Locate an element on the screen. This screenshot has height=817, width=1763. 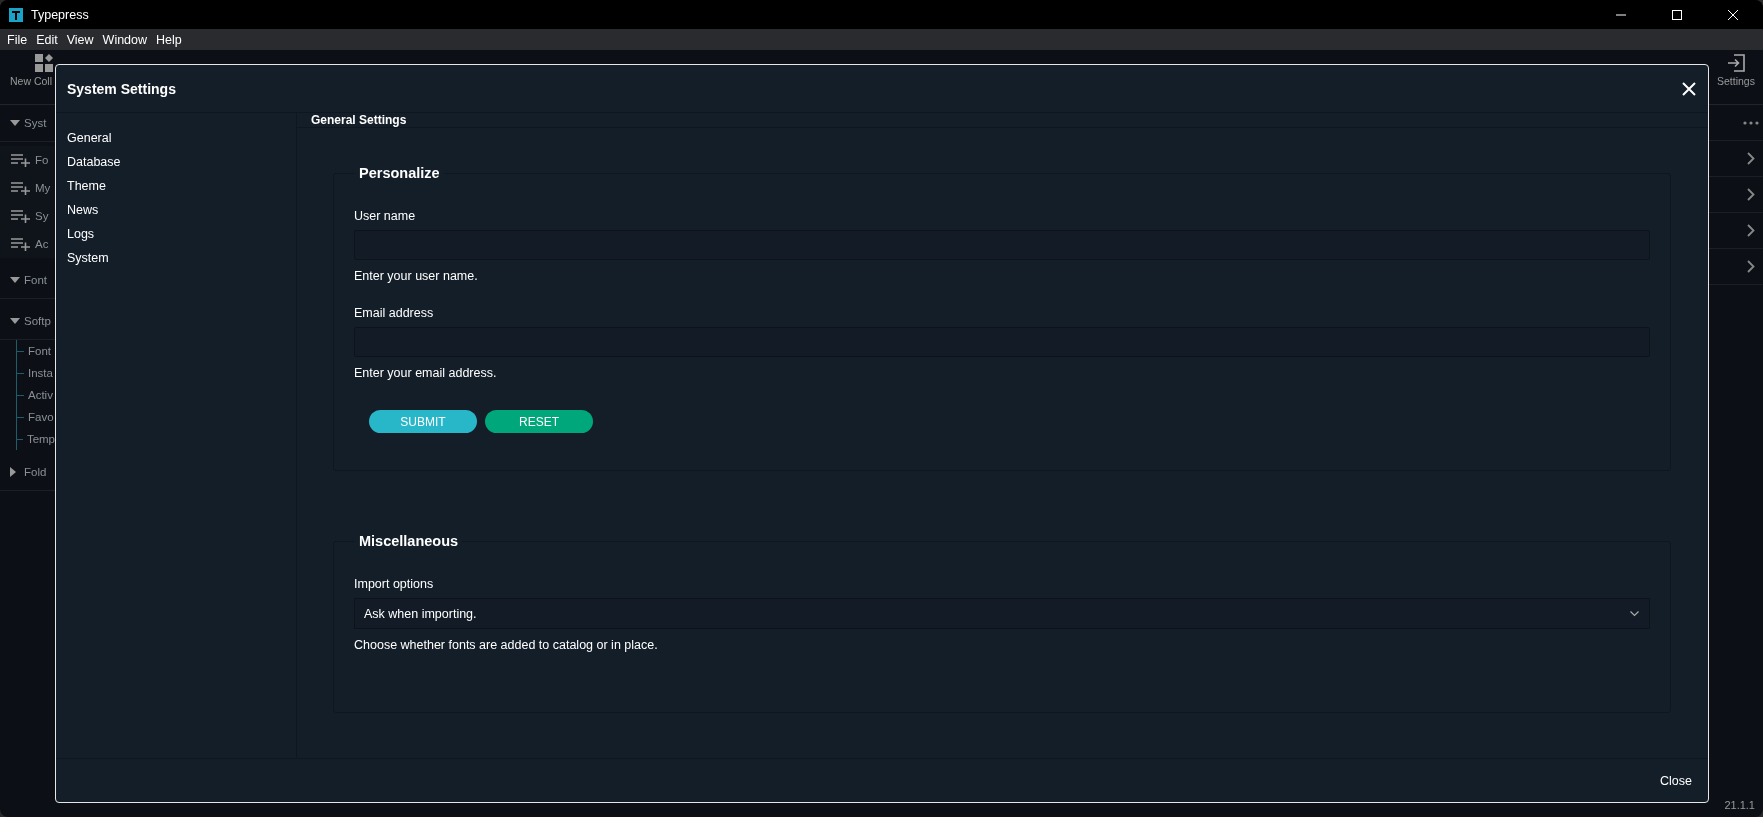
version-label: 21.1.1 is located at coordinates (1739, 806).